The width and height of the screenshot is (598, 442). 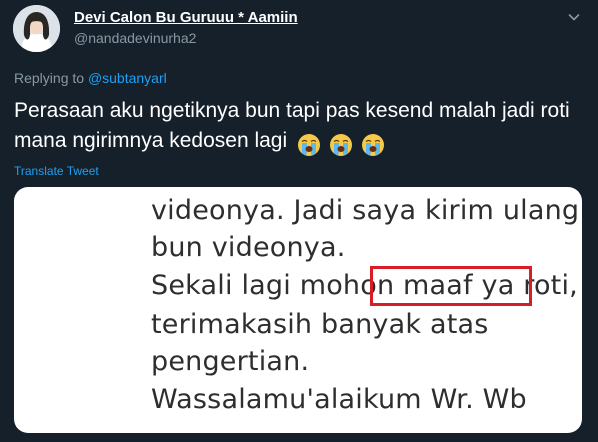 I want to click on replying-to-prefix: Replying to, so click(x=51, y=78).